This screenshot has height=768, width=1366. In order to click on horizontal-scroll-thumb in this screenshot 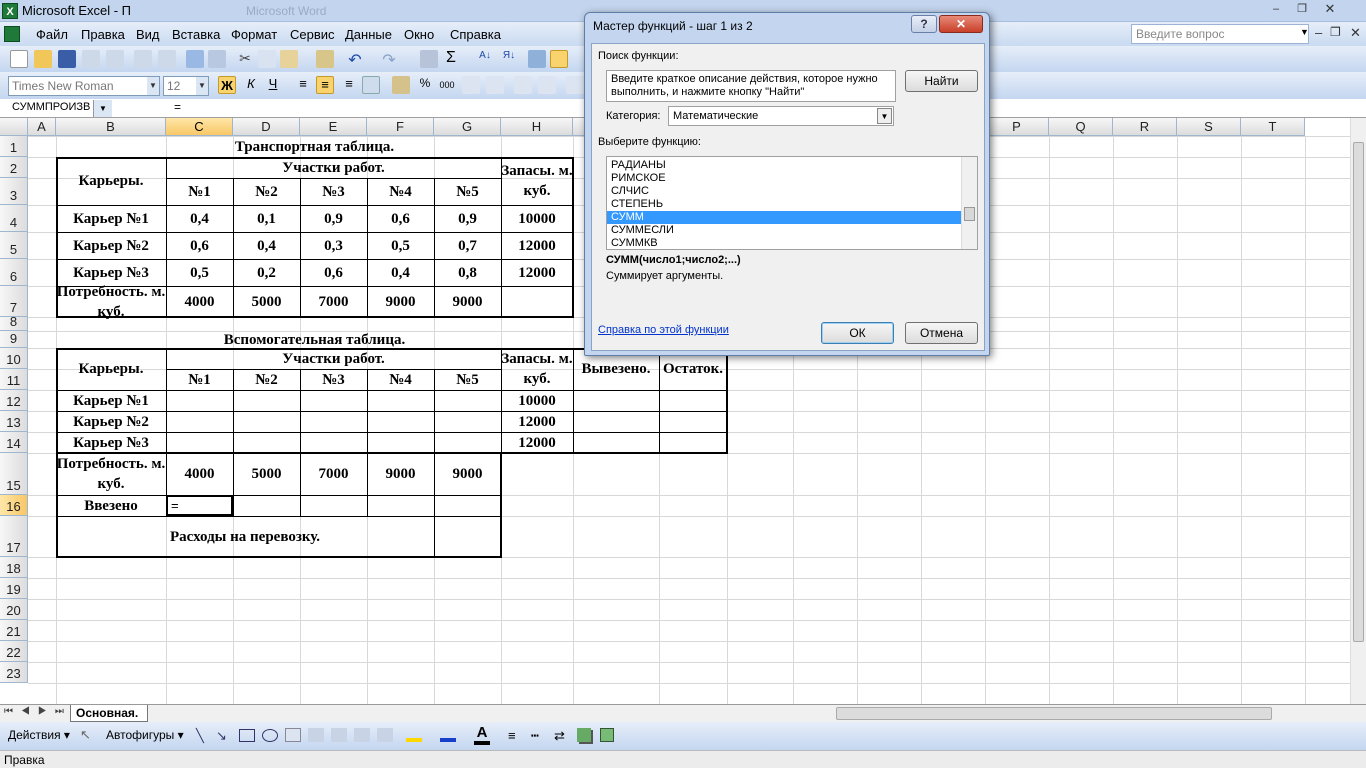, I will do `click(1054, 713)`.